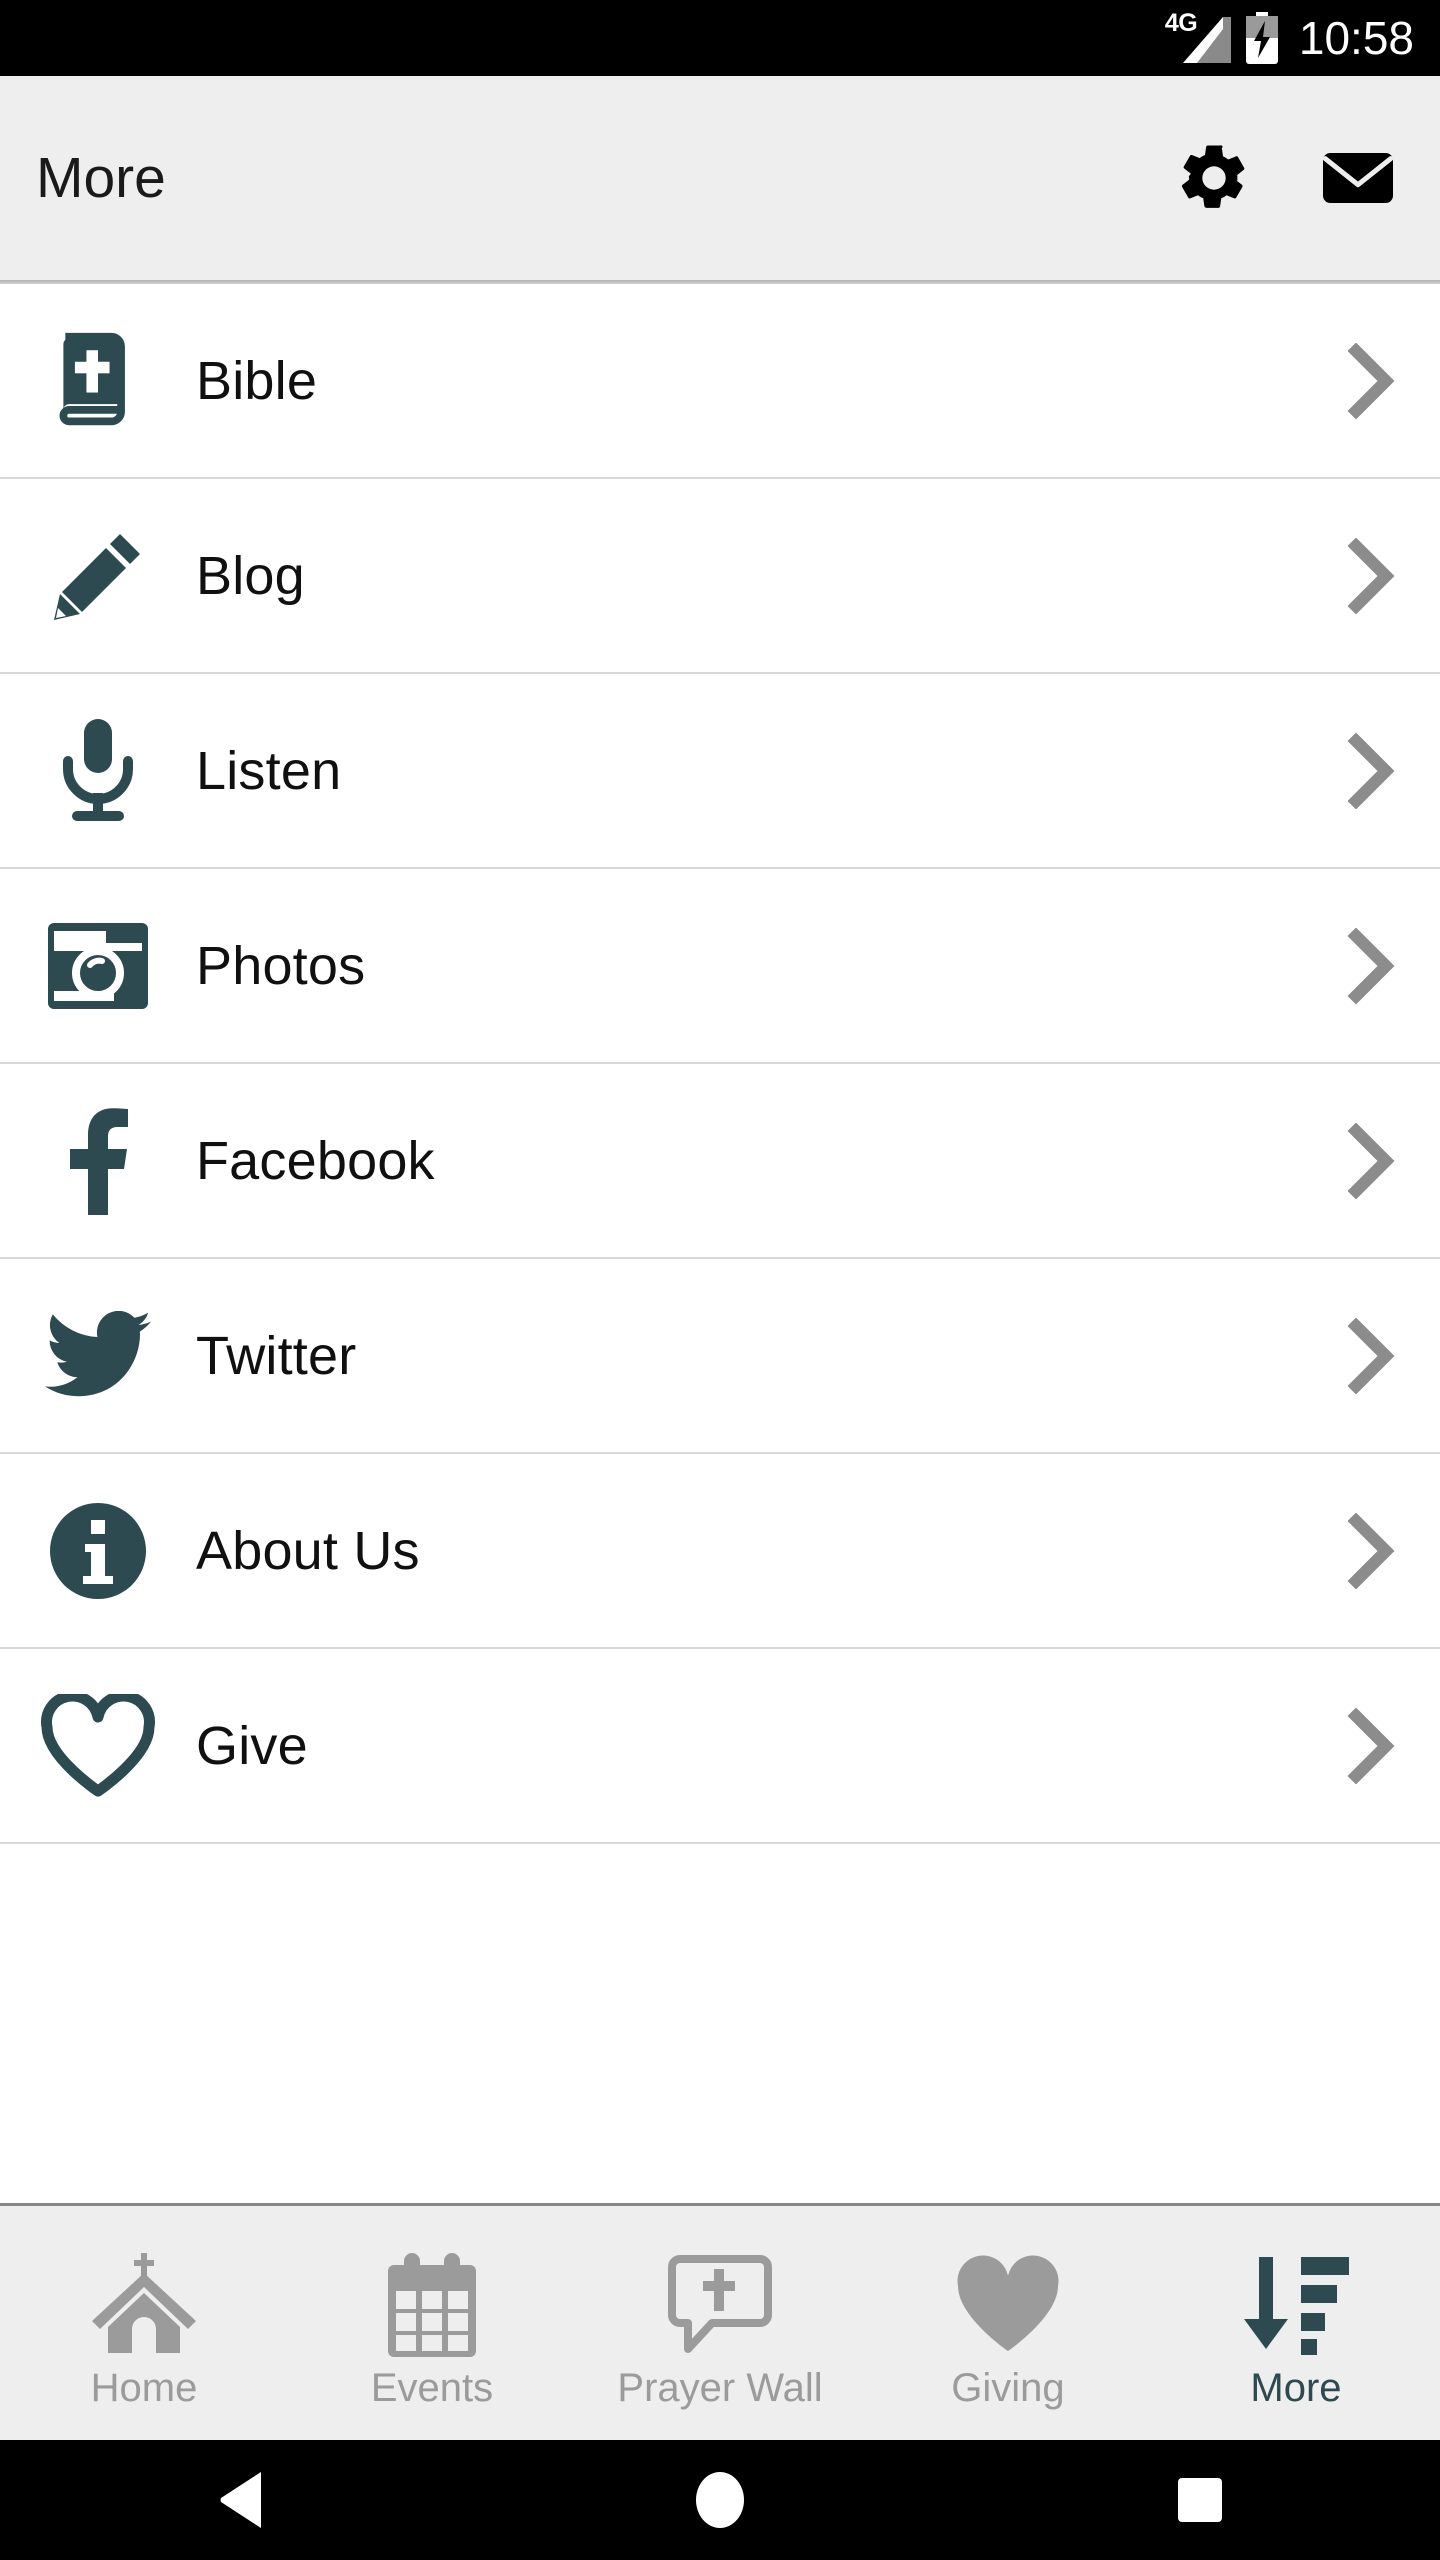 The height and width of the screenshot is (2560, 1440). I want to click on signal-bars-icon: 4G, so click(1199, 37).